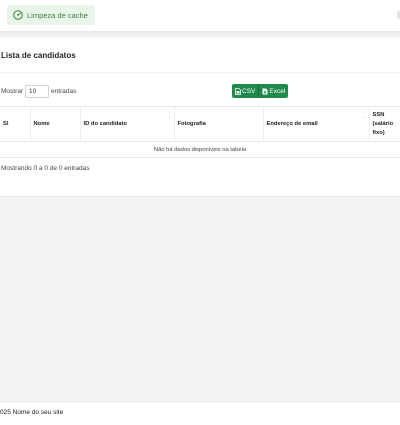 The height and width of the screenshot is (425, 400). What do you see at coordinates (238, 91) in the screenshot?
I see `csv-file-icon` at bounding box center [238, 91].